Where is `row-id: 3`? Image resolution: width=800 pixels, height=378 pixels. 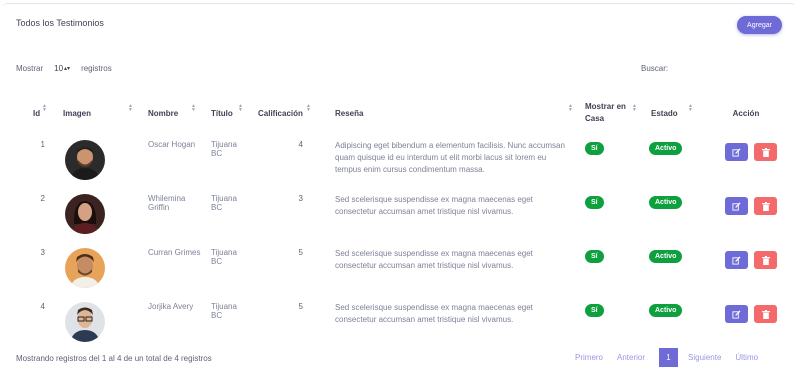
row-id: 3 is located at coordinates (42, 252).